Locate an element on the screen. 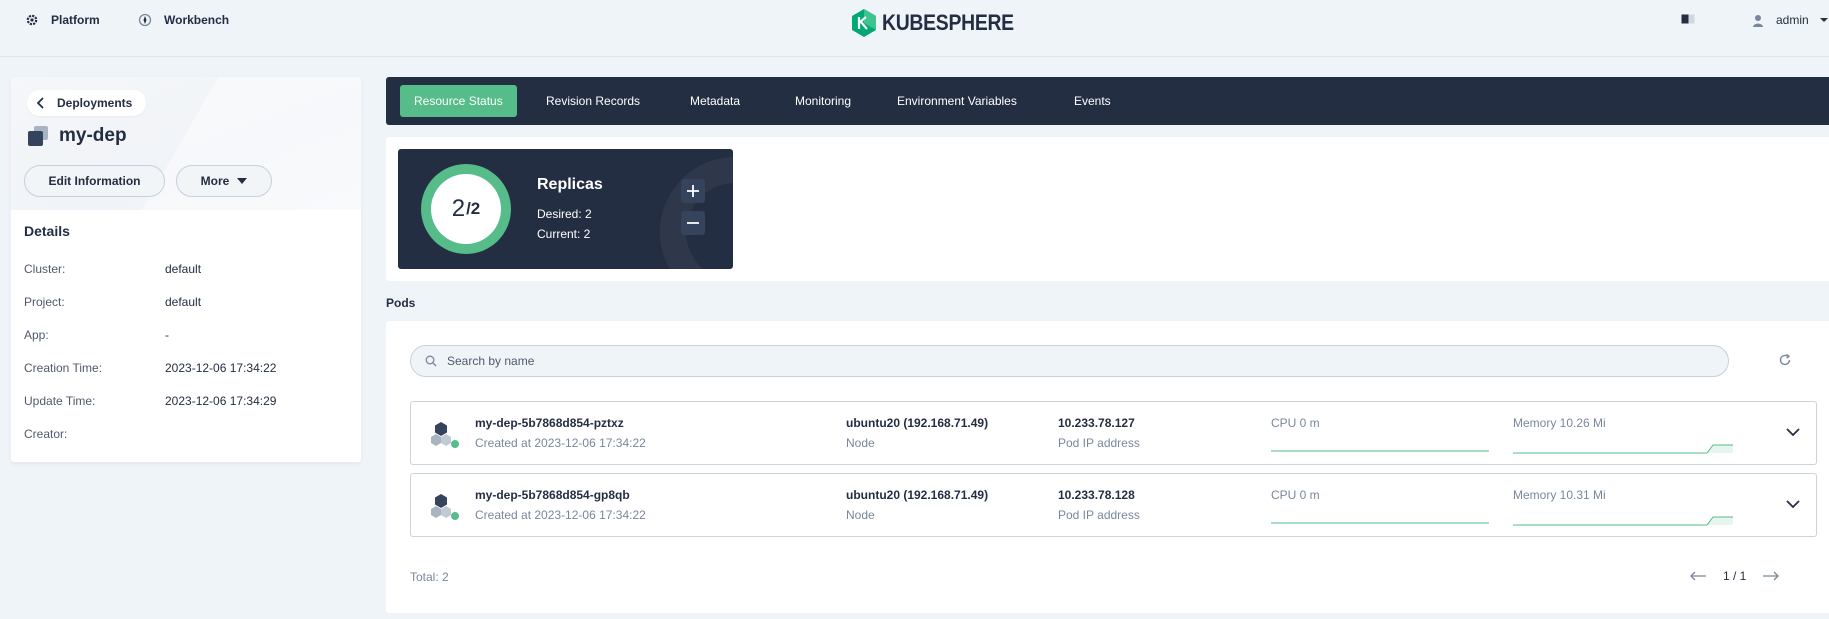  detail-key: Cluster: is located at coordinates (45, 269).